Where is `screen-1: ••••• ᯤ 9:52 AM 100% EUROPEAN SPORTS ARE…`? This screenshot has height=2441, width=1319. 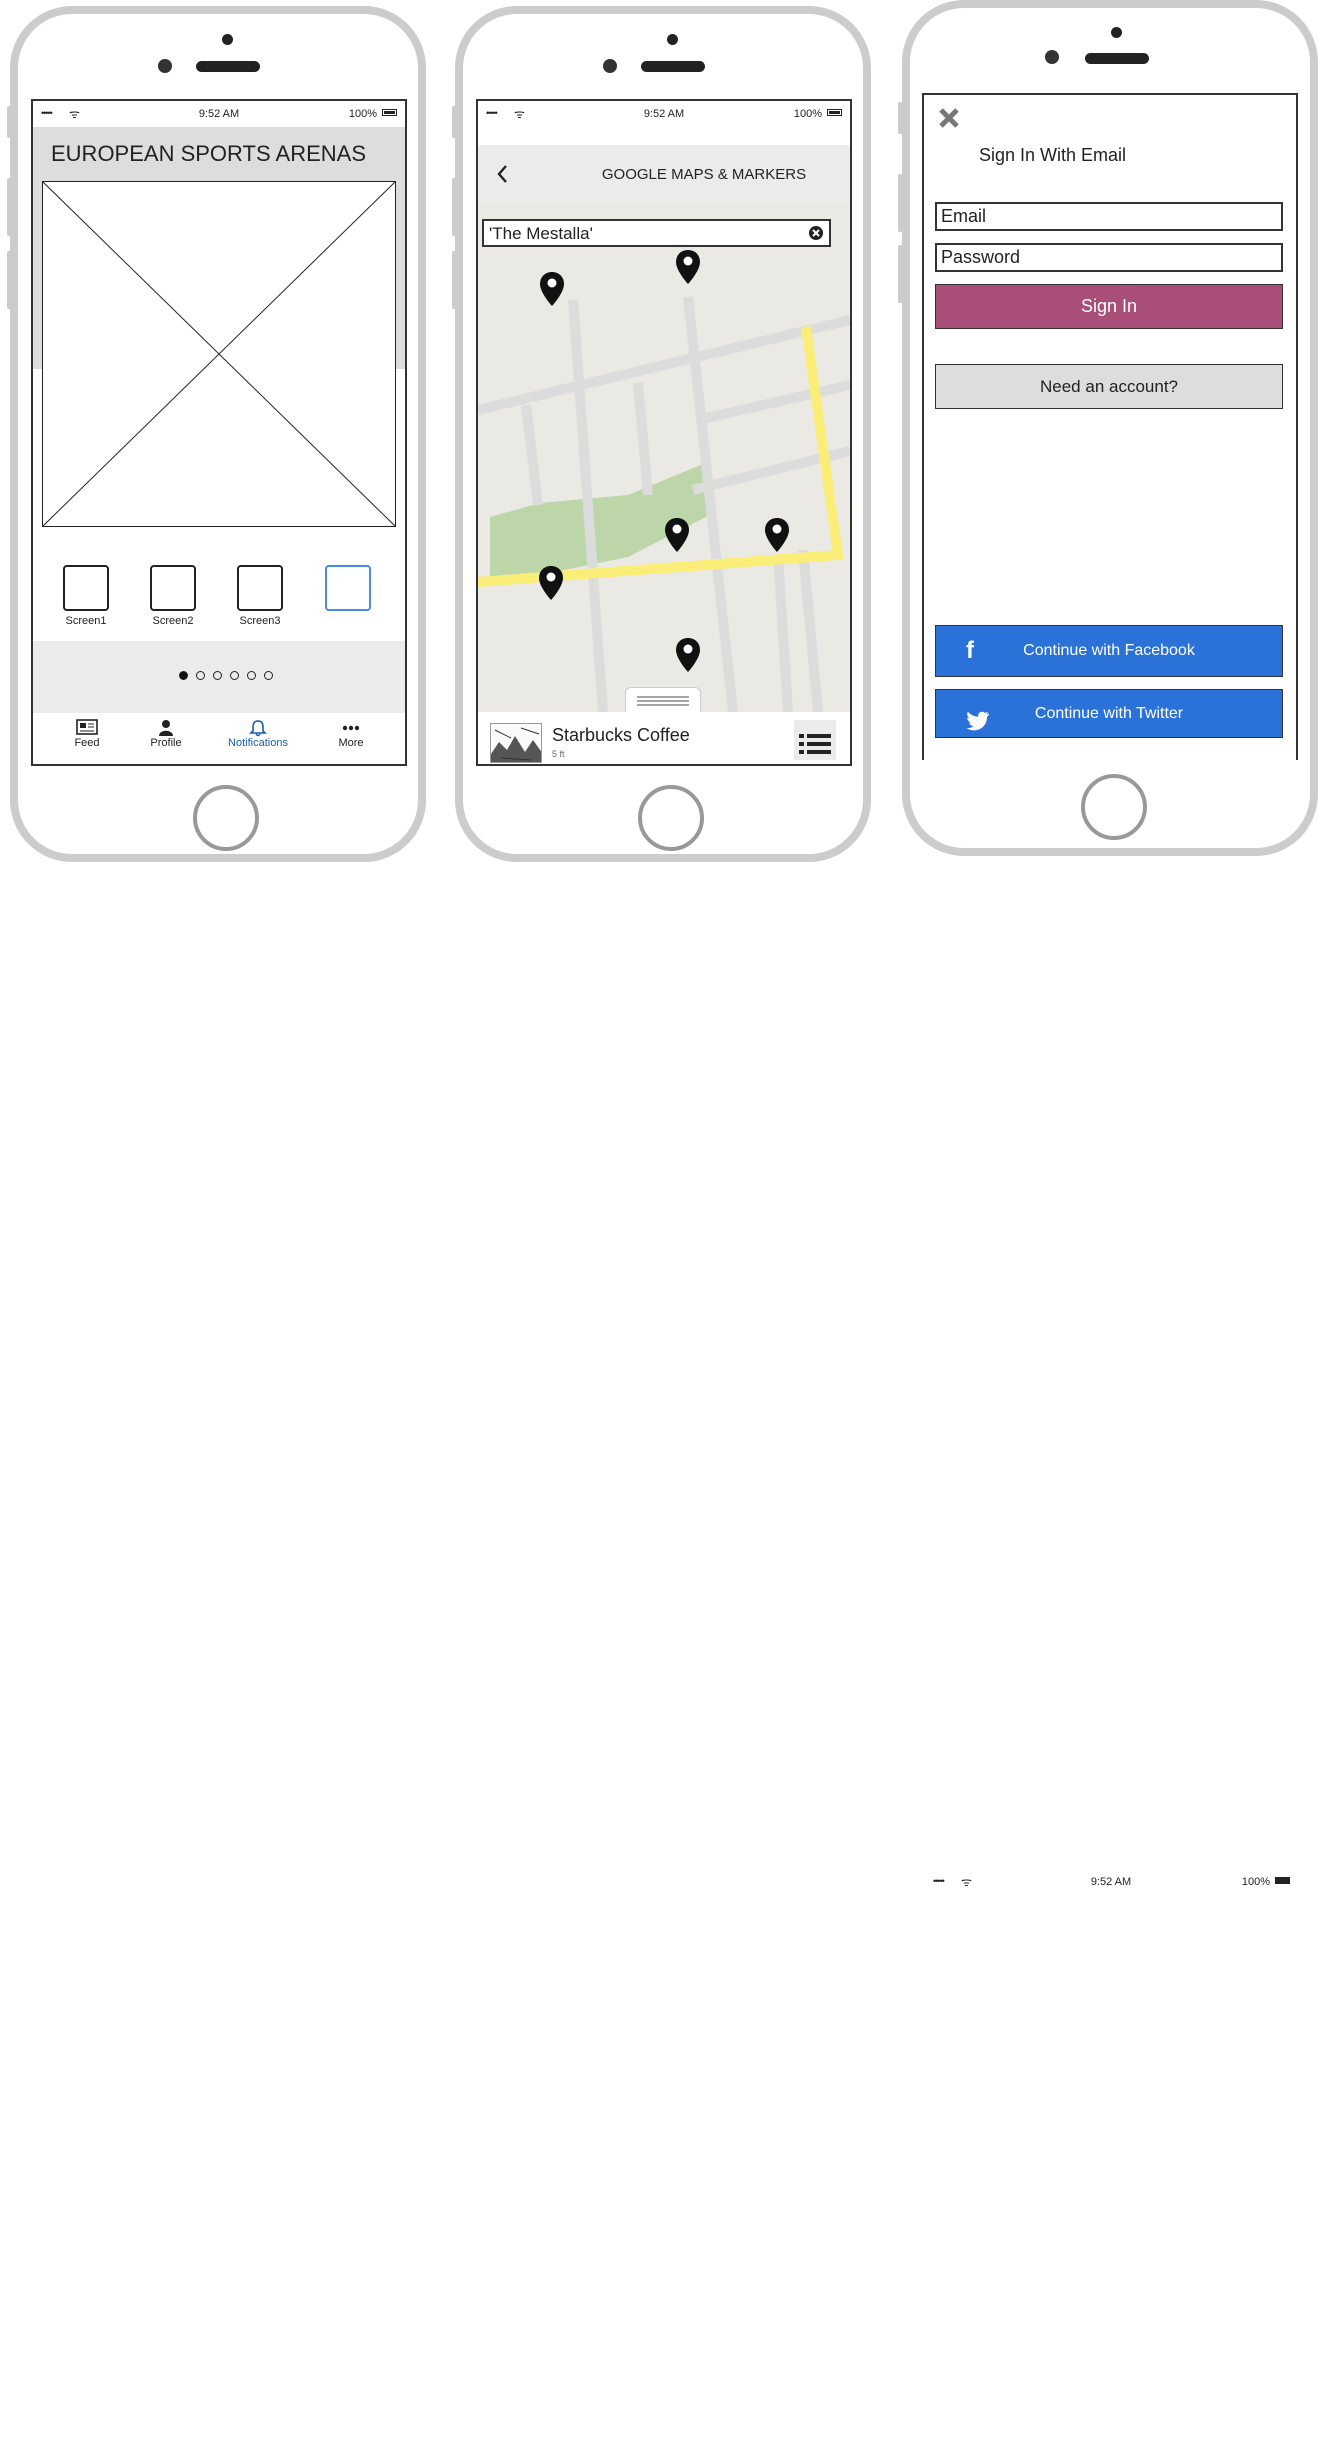
screen-1: ••••• ᯤ 9:52 AM 100% EUROPEAN SPORTS ARE… is located at coordinates (219, 432).